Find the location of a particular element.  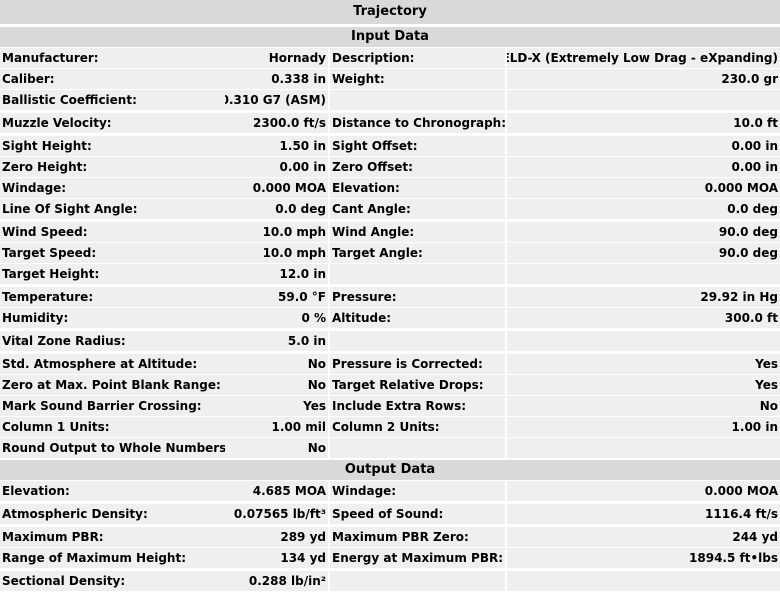

table-row: Elevation: 4.685 MOA Windage: 0.000 MOA is located at coordinates (390, 492).